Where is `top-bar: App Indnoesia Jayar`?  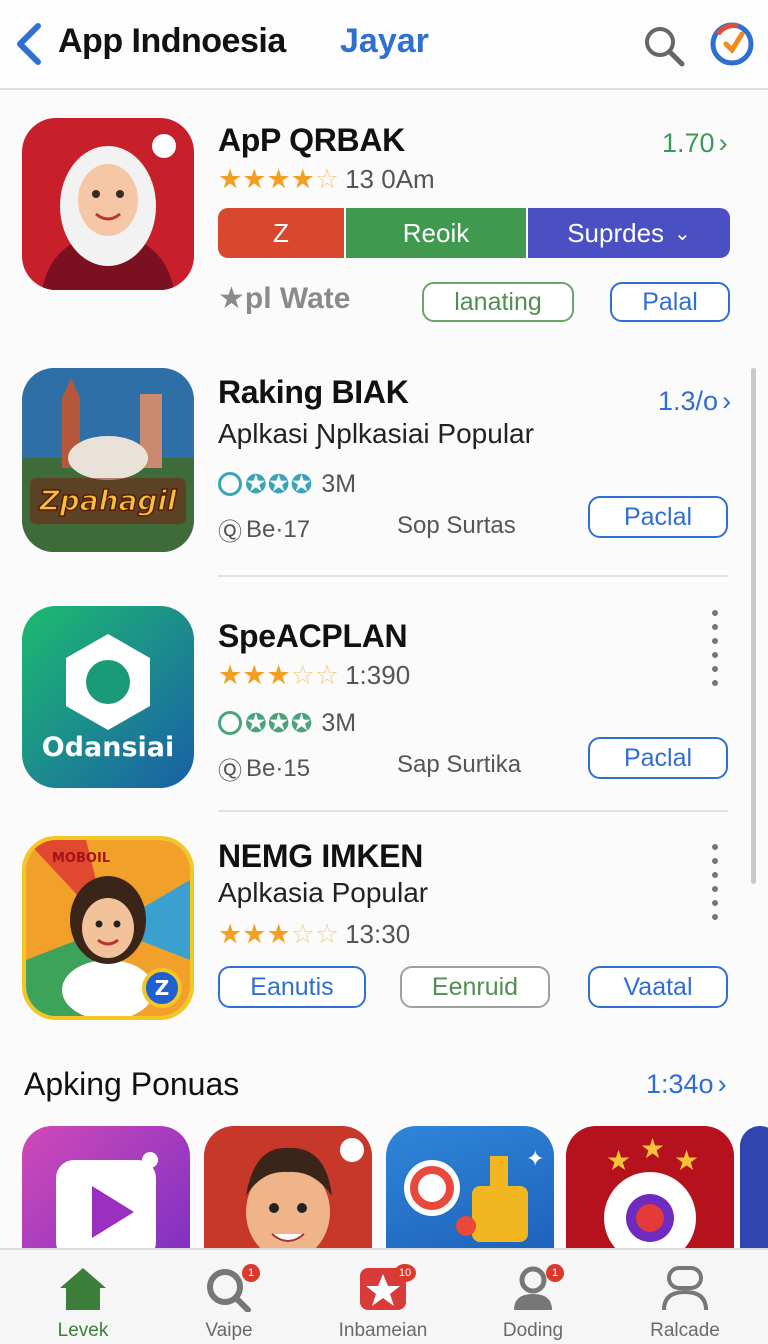
top-bar: App Indnoesia Jayar is located at coordinates (384, 45).